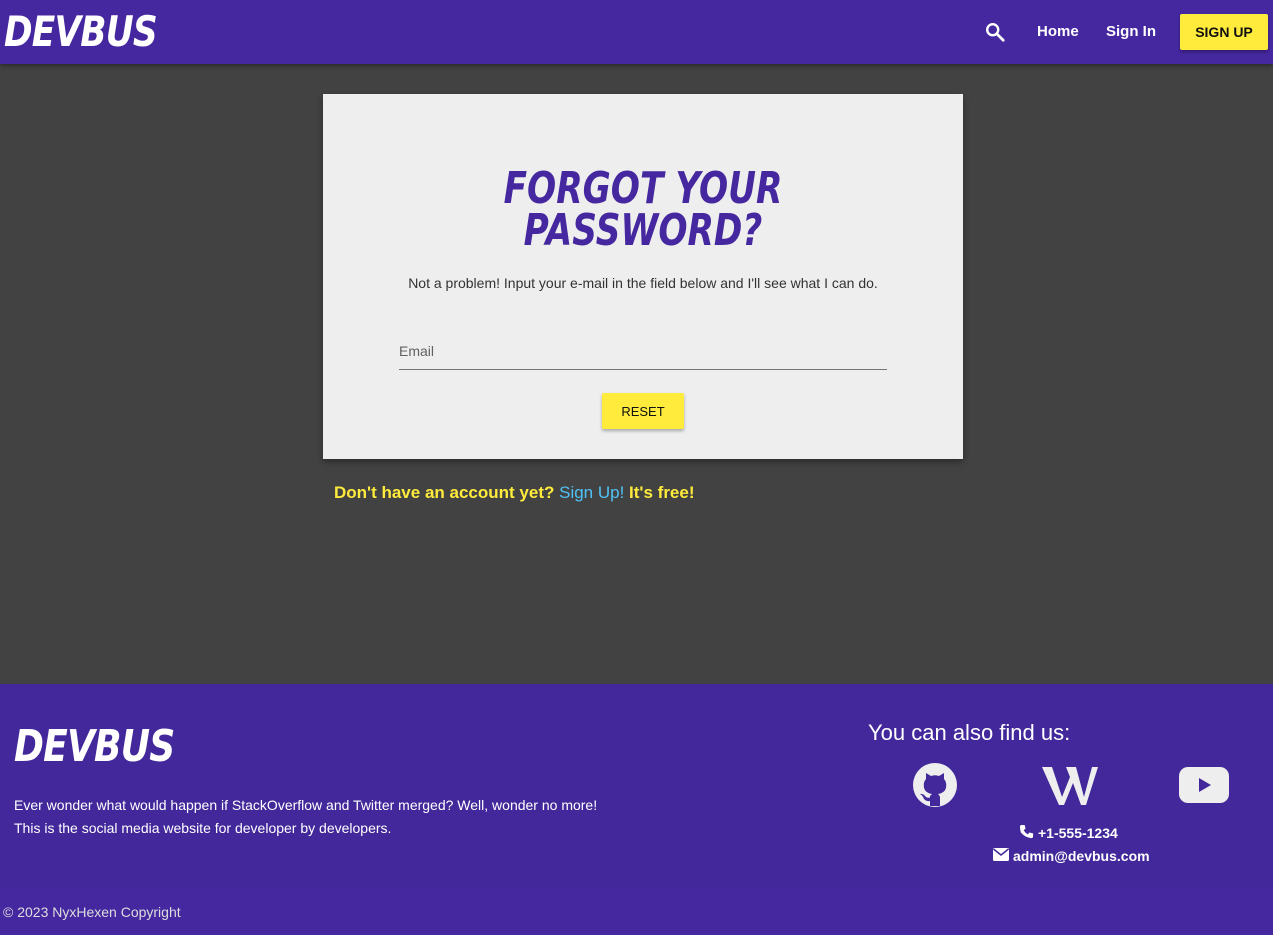 Image resolution: width=1273 pixels, height=935 pixels. I want to click on phone-icon, so click(1026, 833).